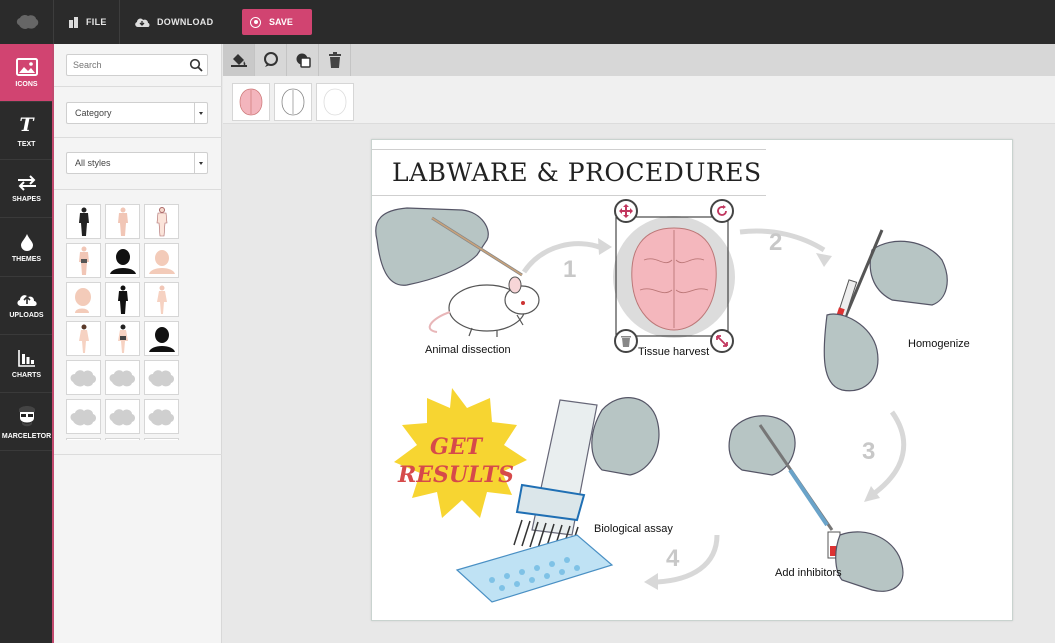 The width and height of the screenshot is (1055, 643). What do you see at coordinates (161, 221) in the screenshot?
I see `icon-thumb-body-outline` at bounding box center [161, 221].